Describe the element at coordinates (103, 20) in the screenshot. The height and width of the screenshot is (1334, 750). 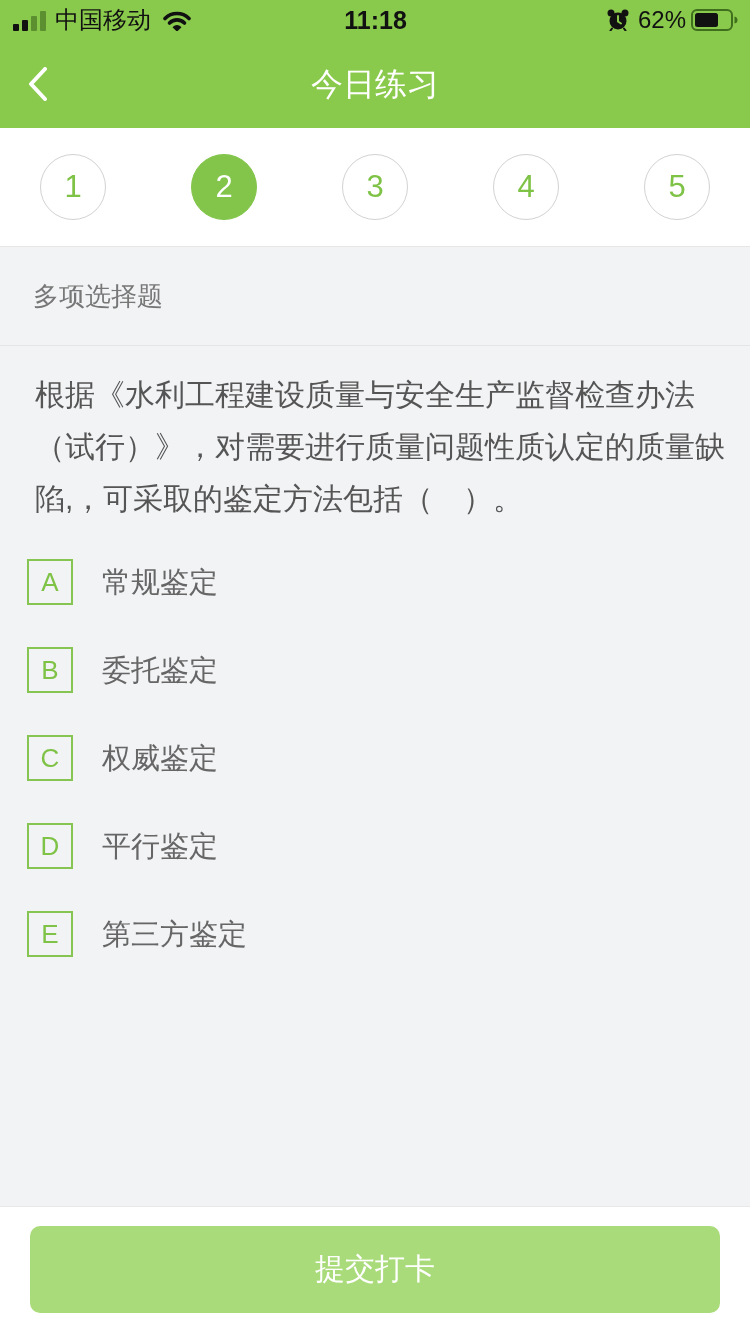
I see `carrier-label: 中国移动` at that location.